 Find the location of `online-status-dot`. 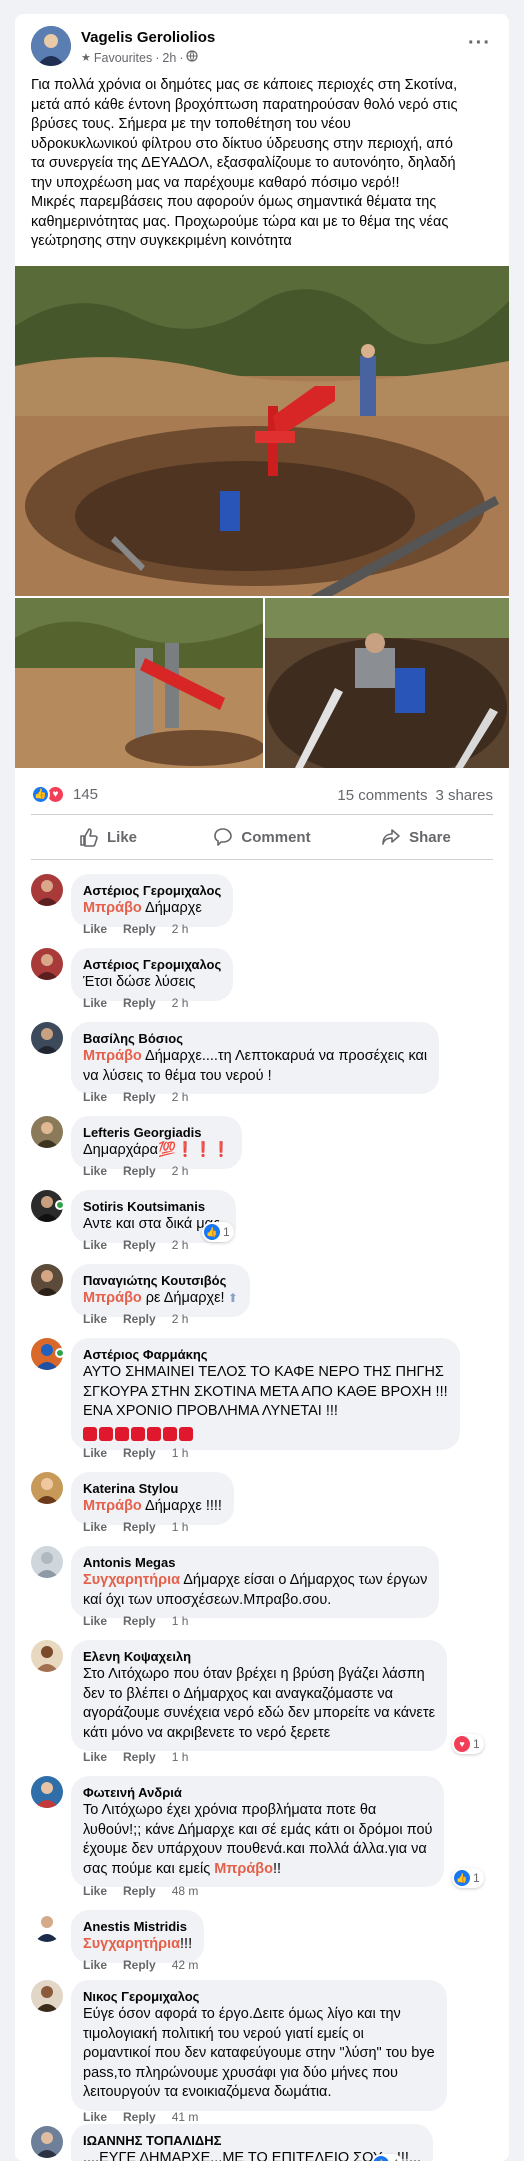

online-status-dot is located at coordinates (60, 1353).